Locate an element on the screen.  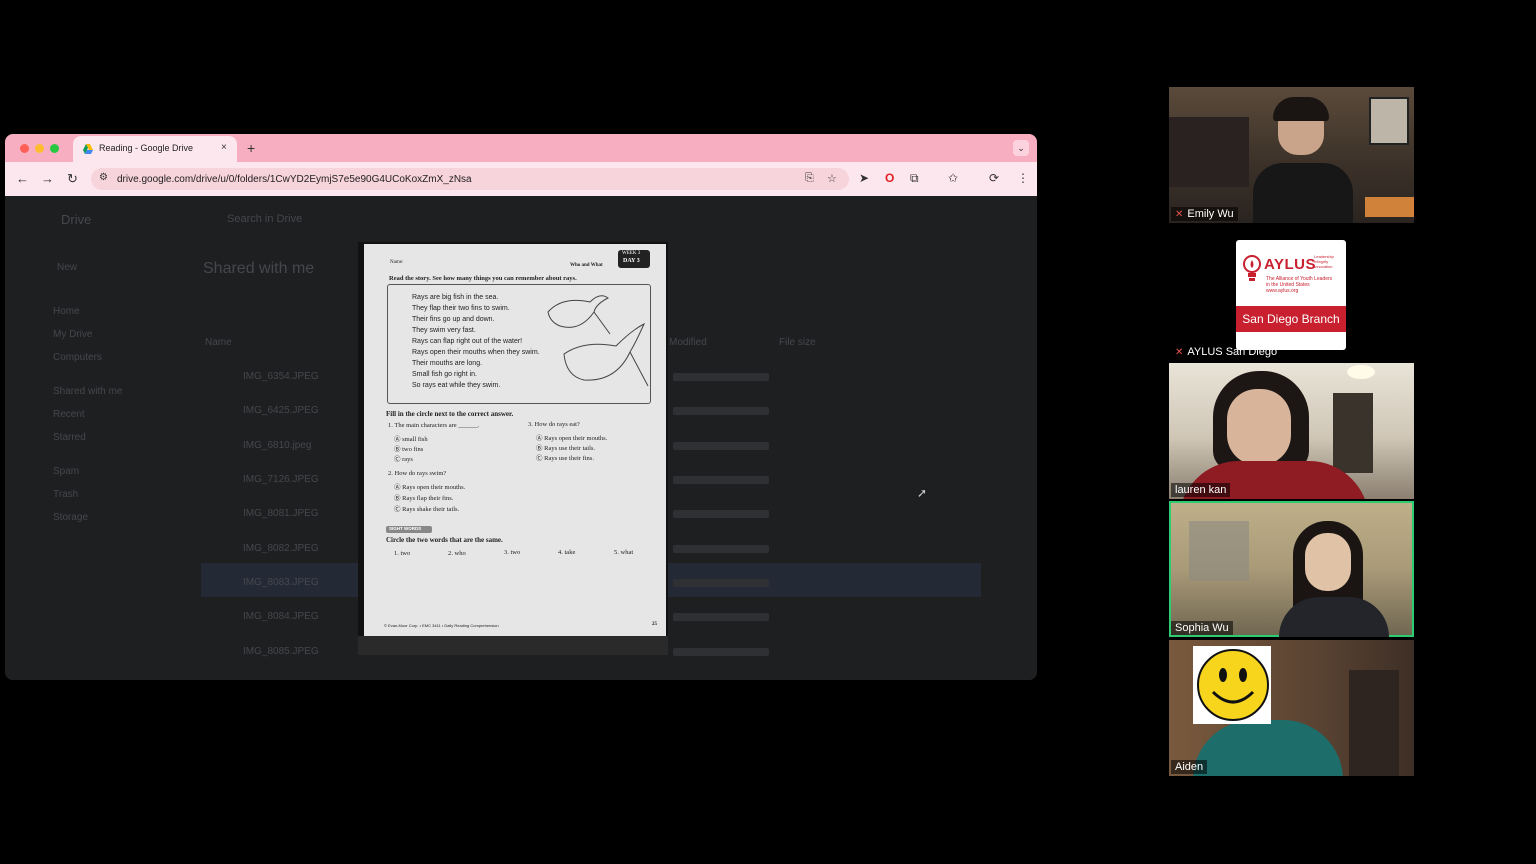
install-icon: ⎘ is located at coordinates (809, 178).